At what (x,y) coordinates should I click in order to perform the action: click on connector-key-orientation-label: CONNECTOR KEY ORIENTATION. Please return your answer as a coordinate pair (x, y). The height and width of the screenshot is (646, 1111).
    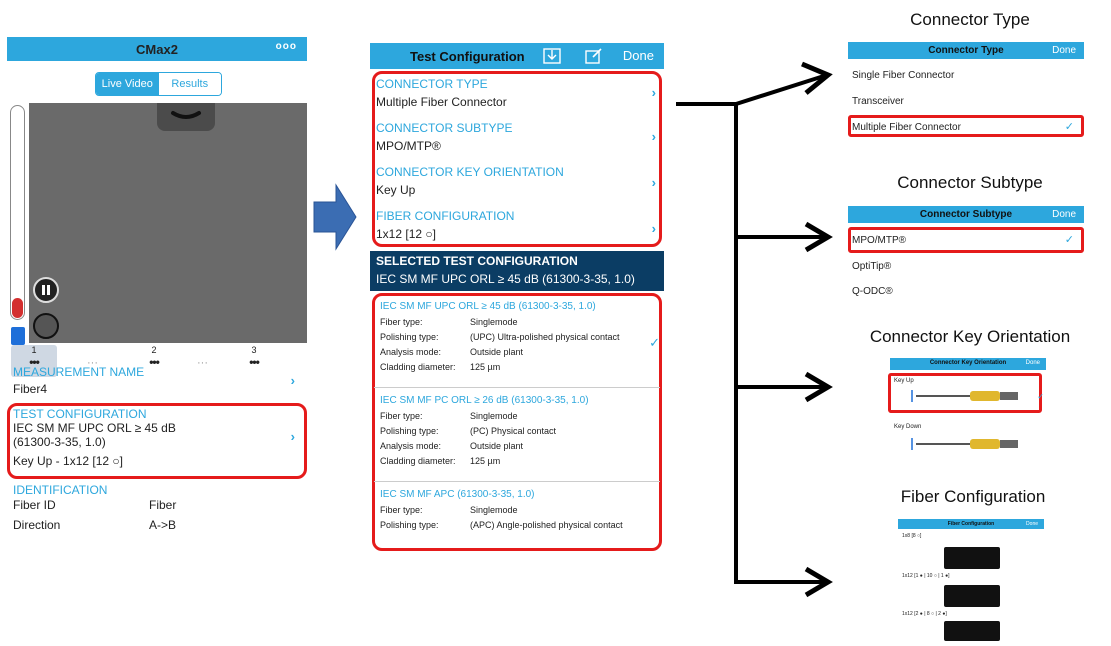
    Looking at the image, I should click on (470, 172).